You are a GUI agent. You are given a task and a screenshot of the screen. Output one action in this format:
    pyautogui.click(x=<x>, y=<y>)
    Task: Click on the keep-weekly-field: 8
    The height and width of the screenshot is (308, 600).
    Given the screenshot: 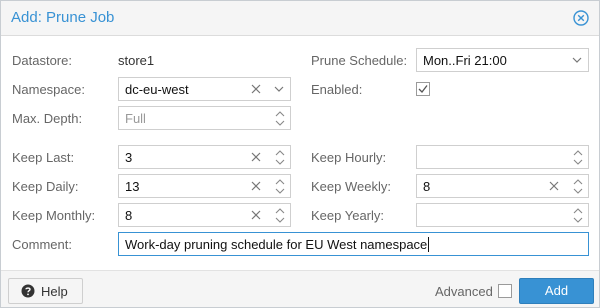 What is the action you would take?
    pyautogui.click(x=502, y=186)
    